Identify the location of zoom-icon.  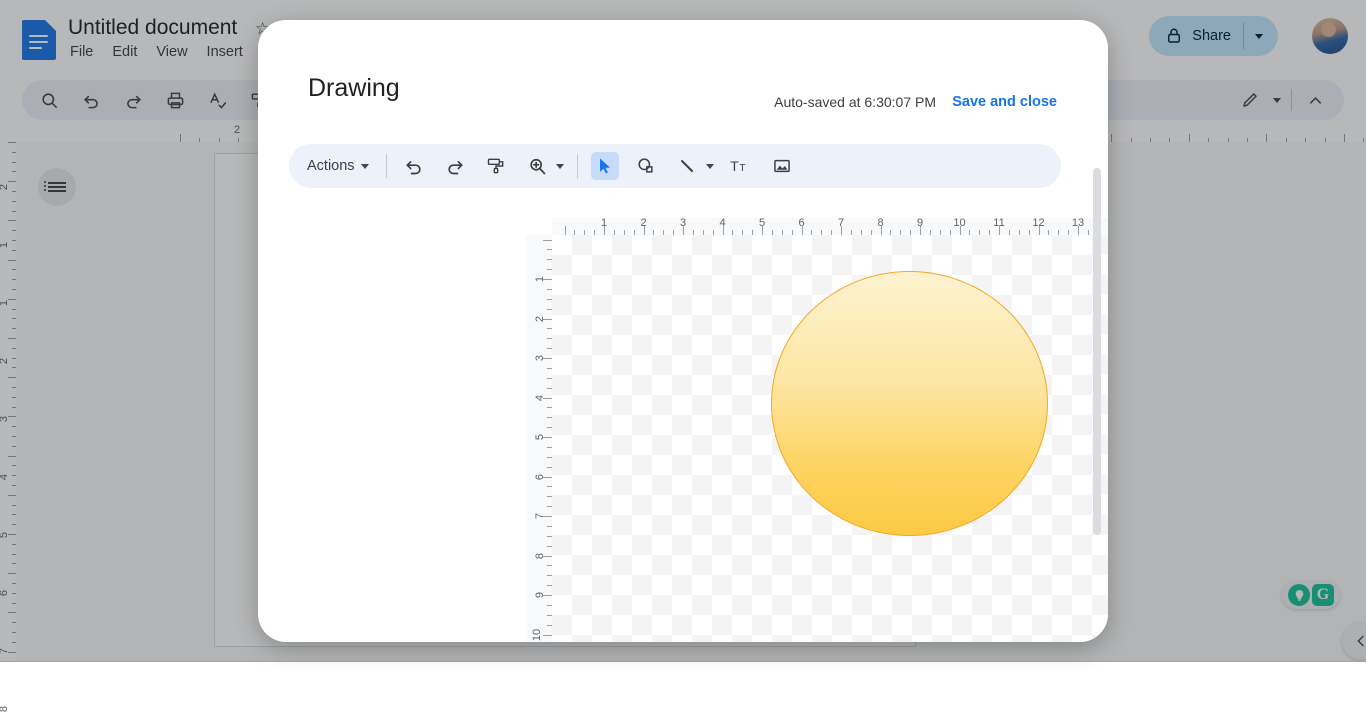
(537, 166).